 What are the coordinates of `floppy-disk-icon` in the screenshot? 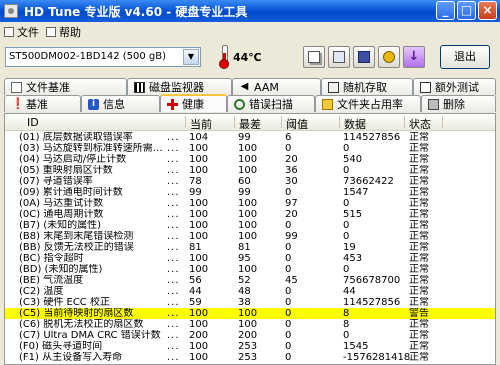 It's located at (364, 57).